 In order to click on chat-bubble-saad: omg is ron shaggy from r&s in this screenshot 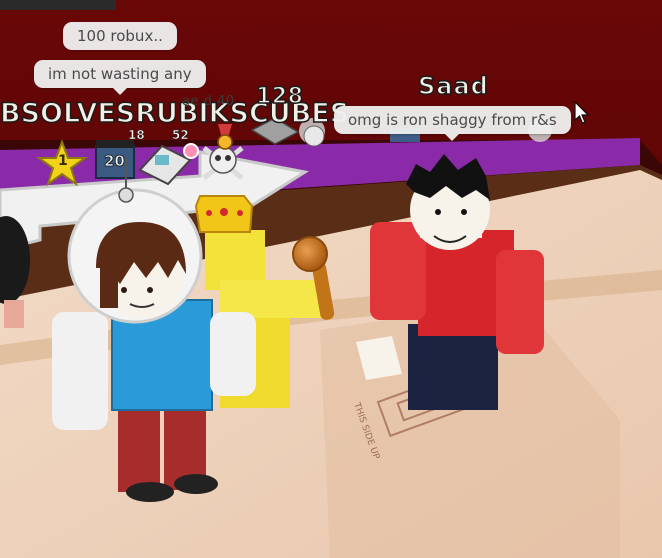, I will do `click(452, 123)`.